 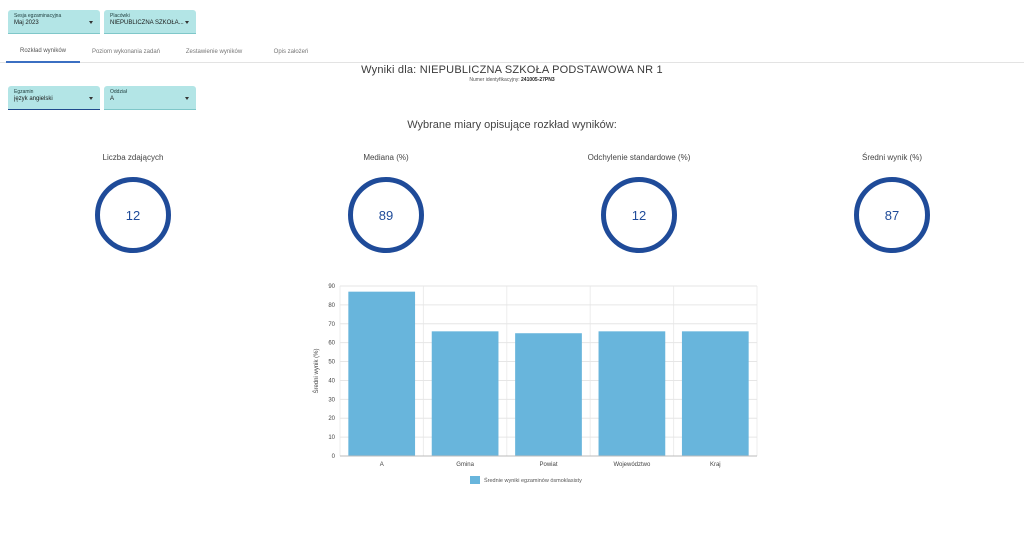 I want to click on exam-select-value: język angielski, so click(x=33, y=99).